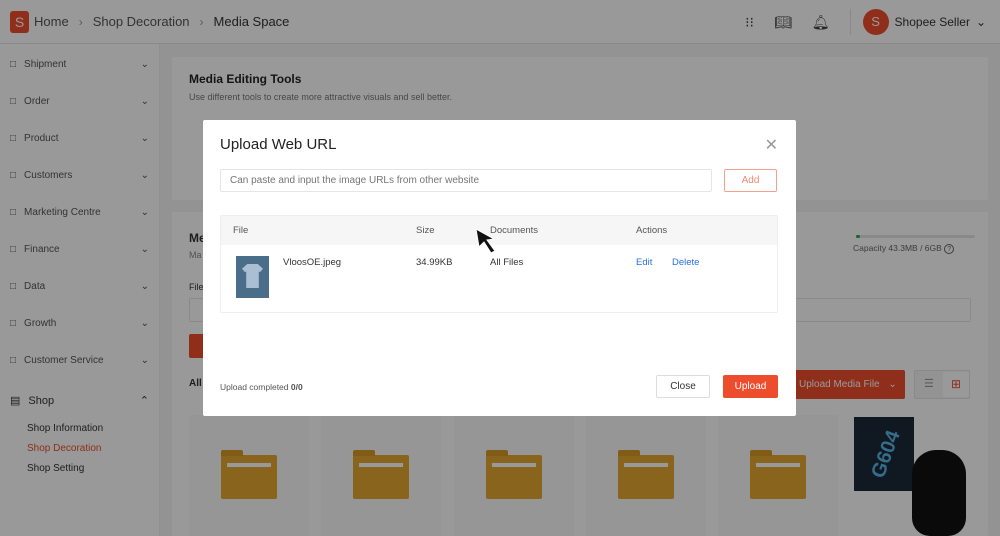 The height and width of the screenshot is (536, 1000). What do you see at coordinates (466, 180) in the screenshot?
I see `url-input` at bounding box center [466, 180].